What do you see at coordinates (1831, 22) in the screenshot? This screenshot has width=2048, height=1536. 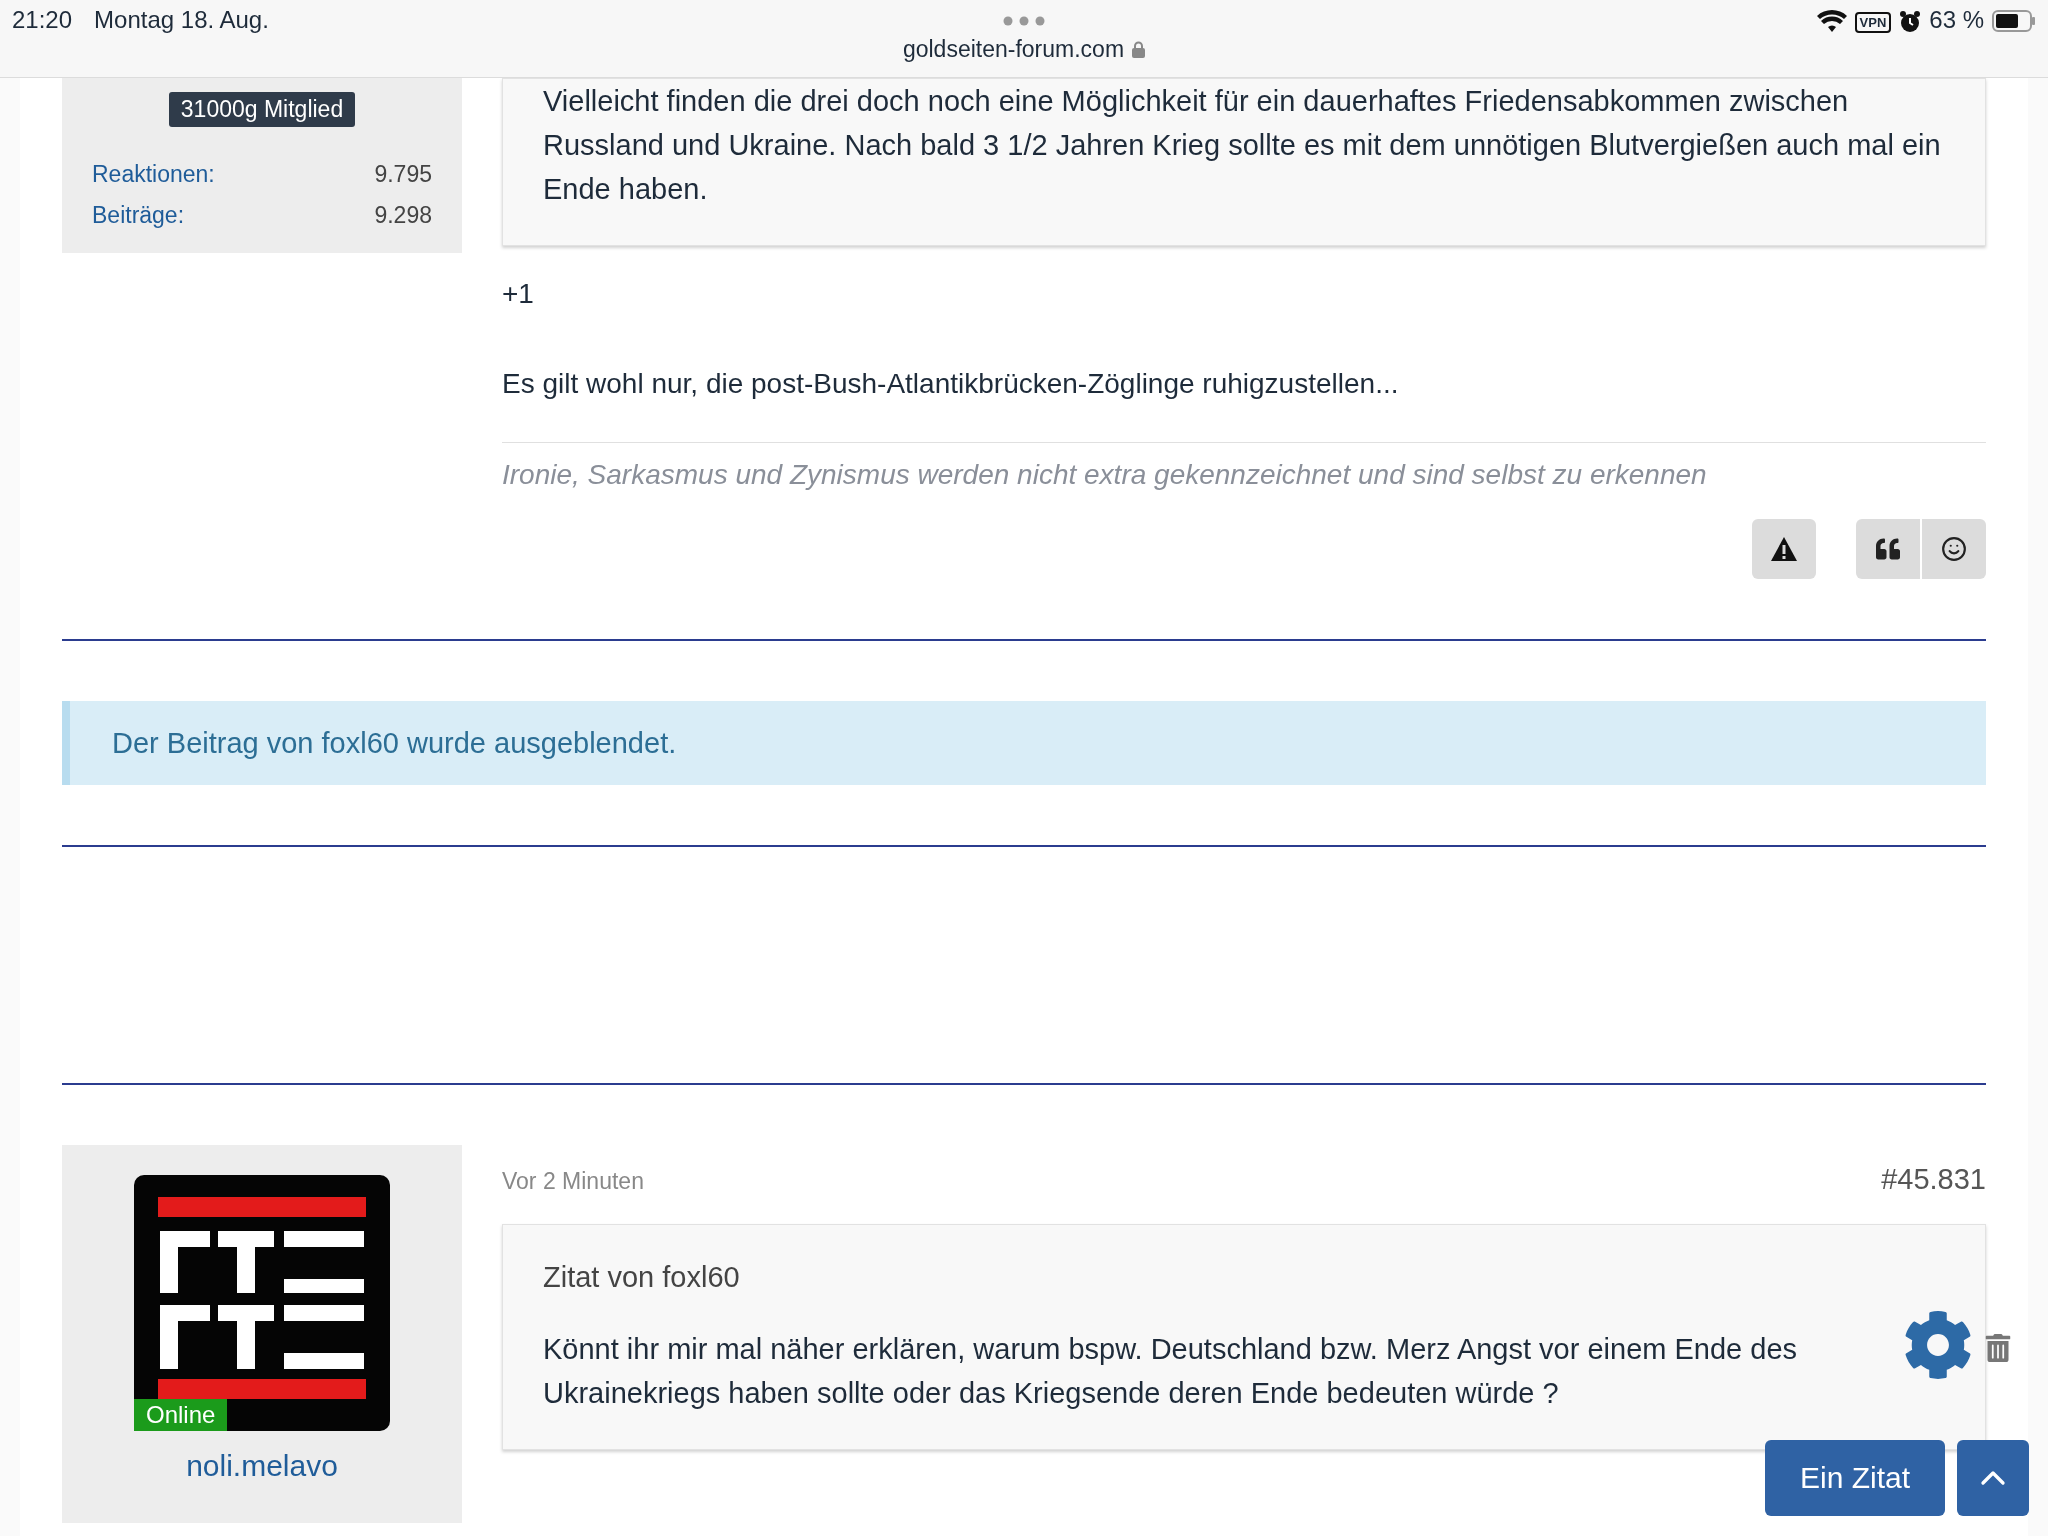 I see `wifi-icon` at bounding box center [1831, 22].